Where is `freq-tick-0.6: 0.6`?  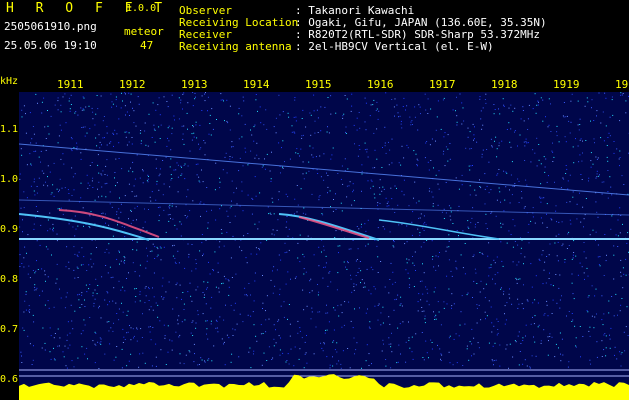
freq-tick-0.6: 0.6 is located at coordinates (9, 379).